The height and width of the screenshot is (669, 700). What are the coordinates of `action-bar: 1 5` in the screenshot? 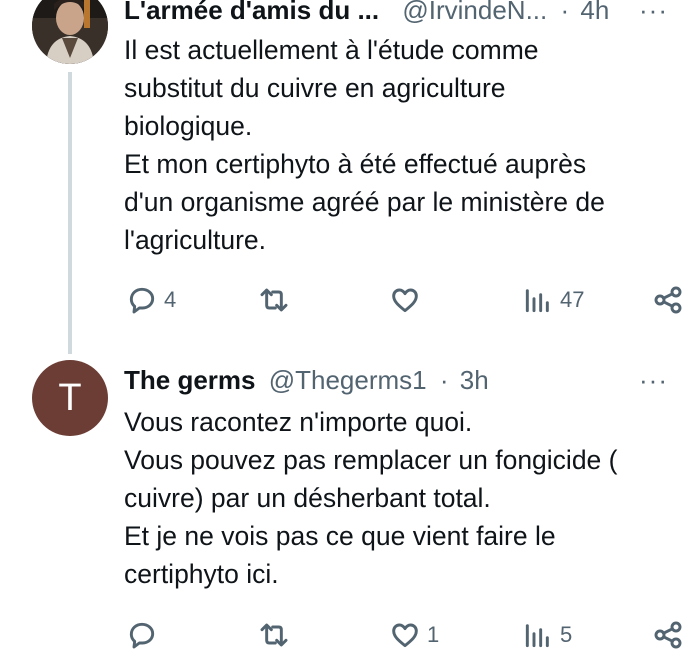 It's located at (350, 635).